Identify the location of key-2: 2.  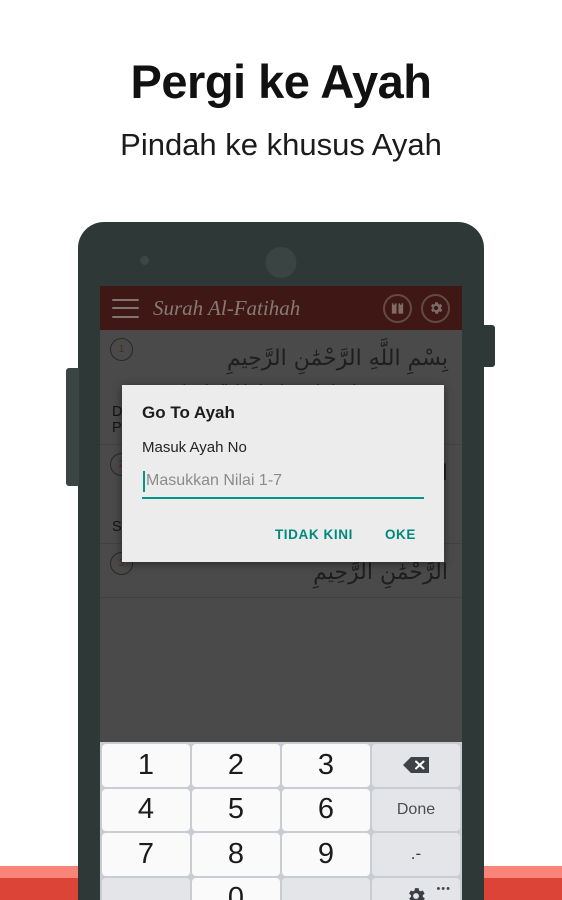
(236, 765).